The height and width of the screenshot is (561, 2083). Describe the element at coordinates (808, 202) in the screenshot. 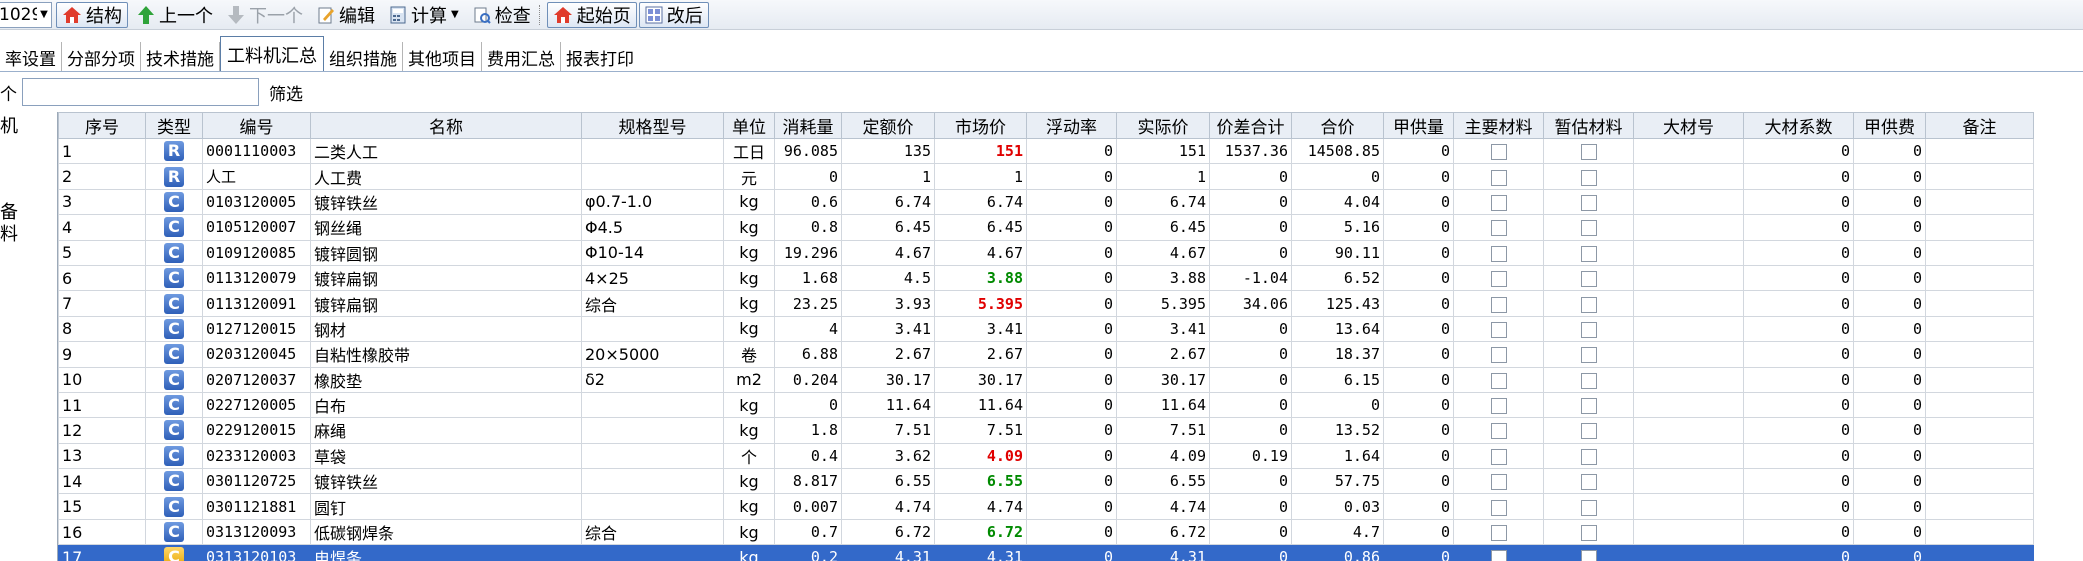

I see `cell-qty: 0.6` at that location.